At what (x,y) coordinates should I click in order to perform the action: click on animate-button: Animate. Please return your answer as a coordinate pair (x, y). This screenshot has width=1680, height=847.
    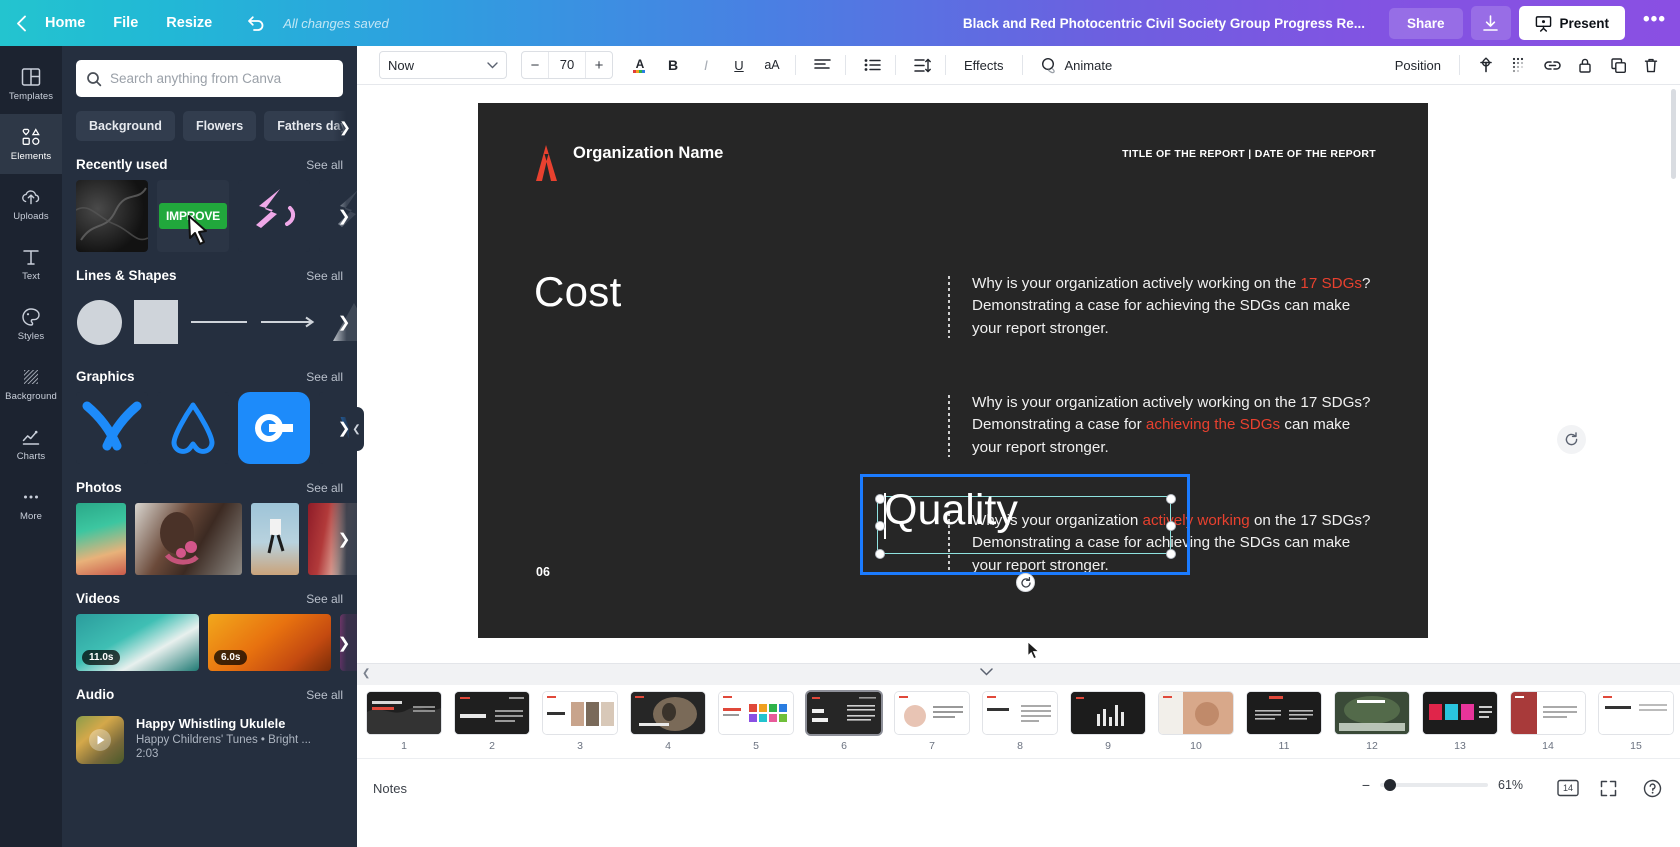
    Looking at the image, I should click on (1077, 65).